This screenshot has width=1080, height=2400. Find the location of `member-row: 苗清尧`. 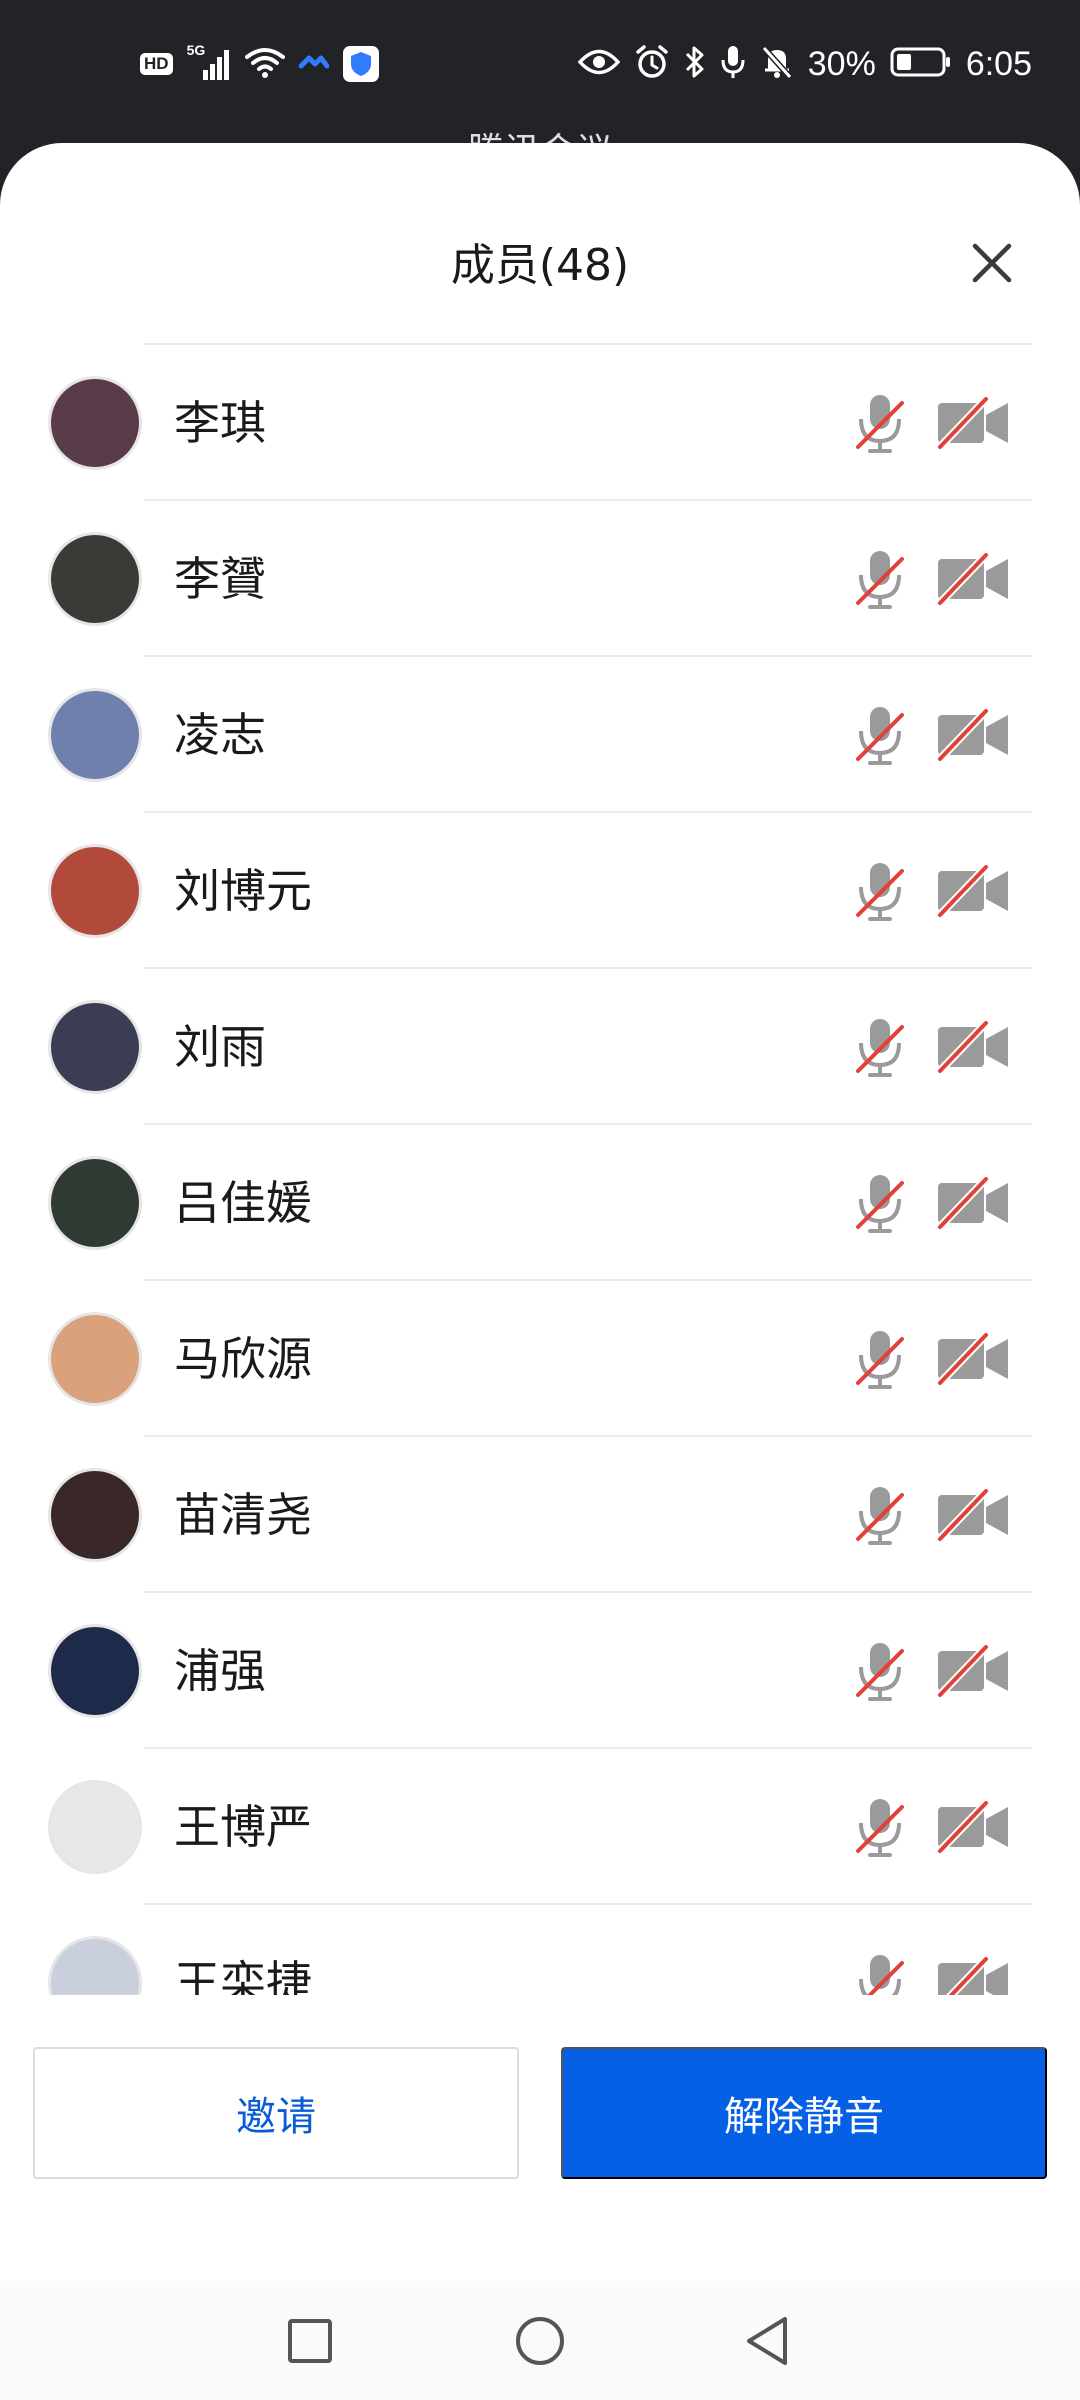

member-row: 苗清尧 is located at coordinates (540, 1515).